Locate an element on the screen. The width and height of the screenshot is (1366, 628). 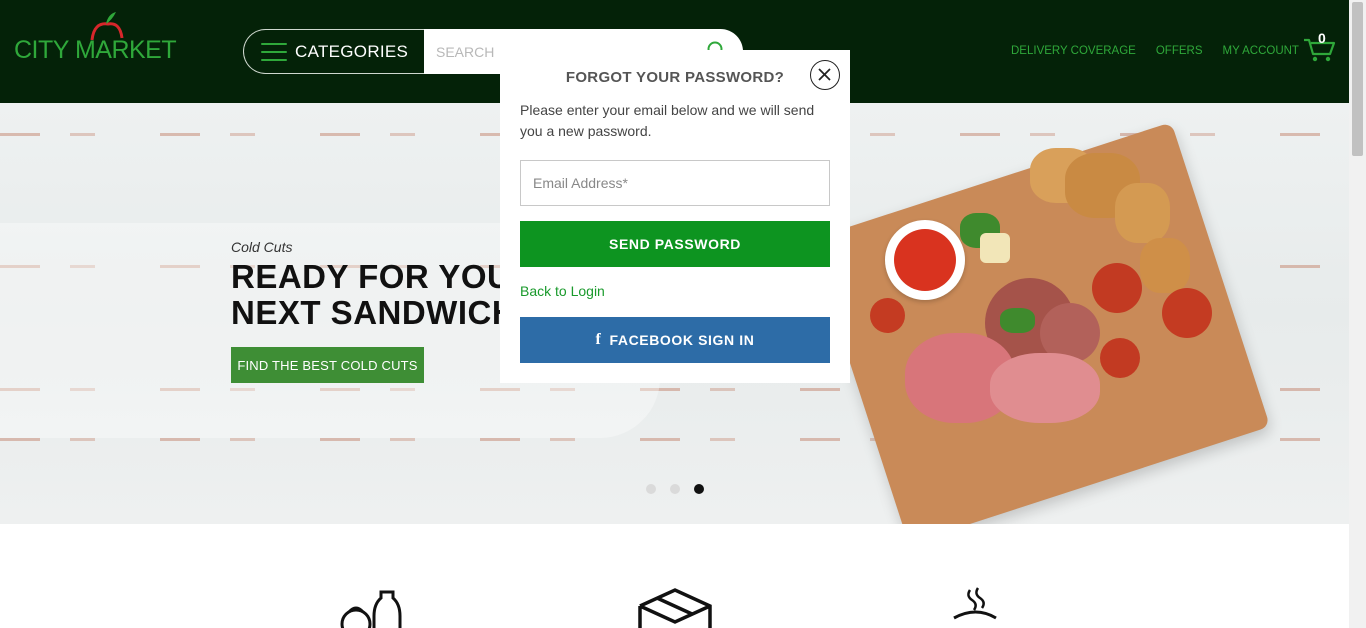
facebook-sign-in-label: FACEBOOK SIGN IN is located at coordinates (682, 340).